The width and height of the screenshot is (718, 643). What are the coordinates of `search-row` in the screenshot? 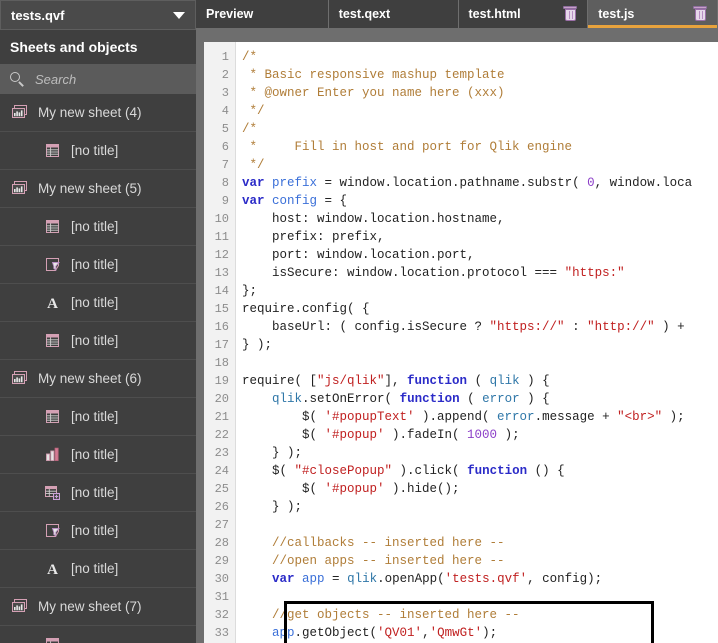 It's located at (98, 79).